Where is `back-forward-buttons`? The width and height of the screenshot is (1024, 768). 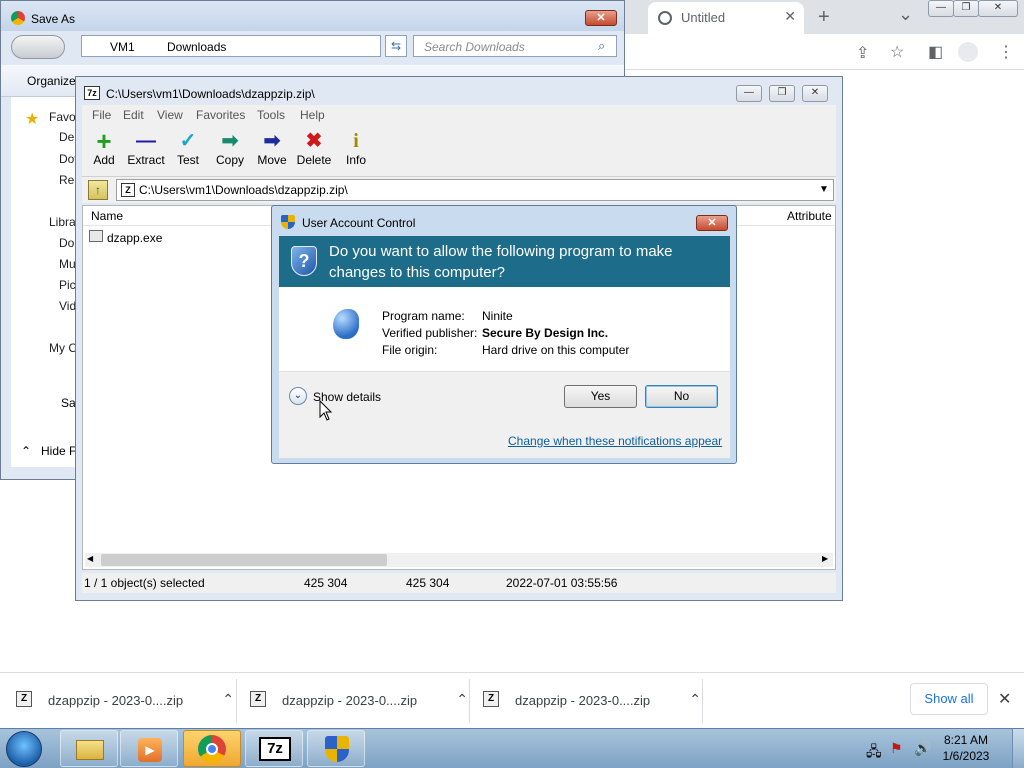 back-forward-buttons is located at coordinates (38, 47).